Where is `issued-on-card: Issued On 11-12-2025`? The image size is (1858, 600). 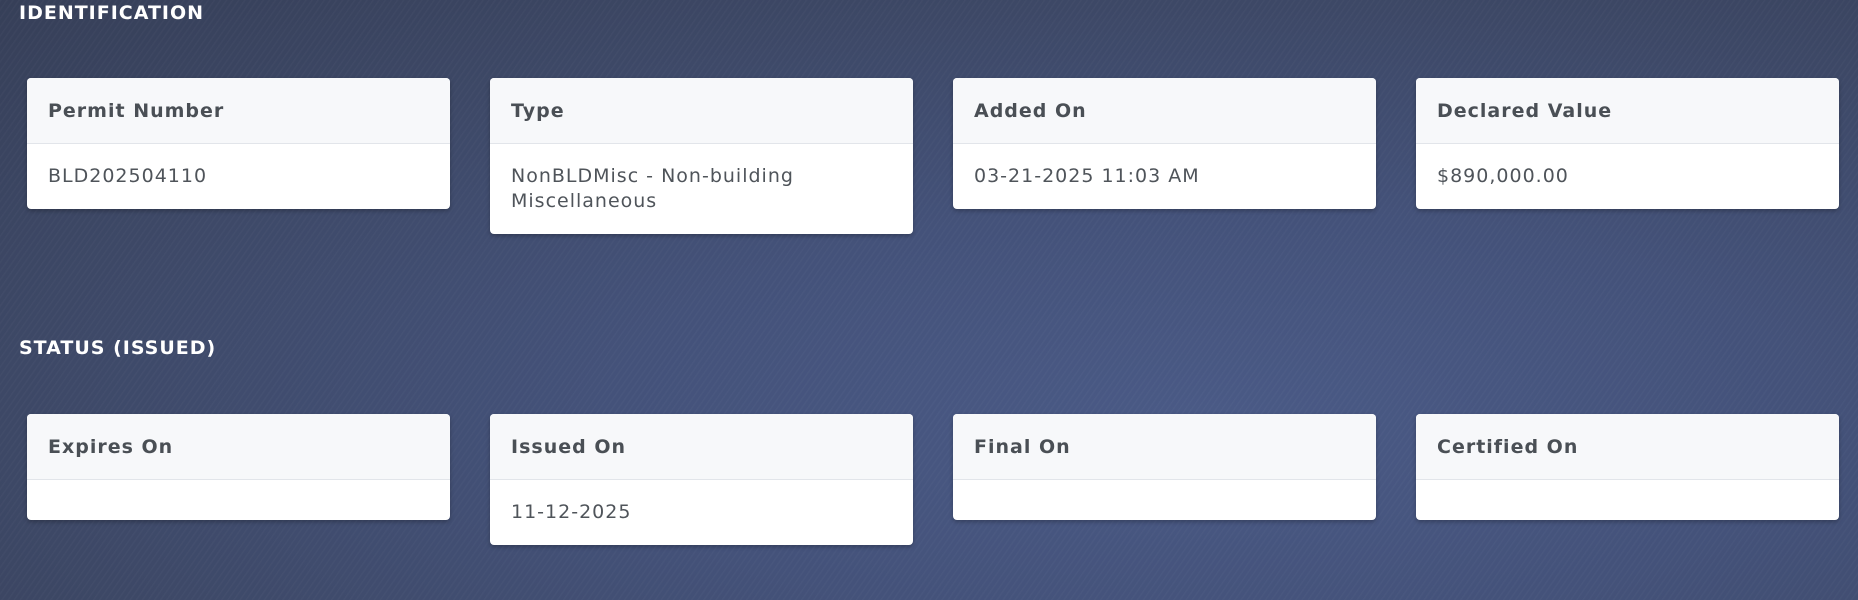
issued-on-card: Issued On 11-12-2025 is located at coordinates (701, 479).